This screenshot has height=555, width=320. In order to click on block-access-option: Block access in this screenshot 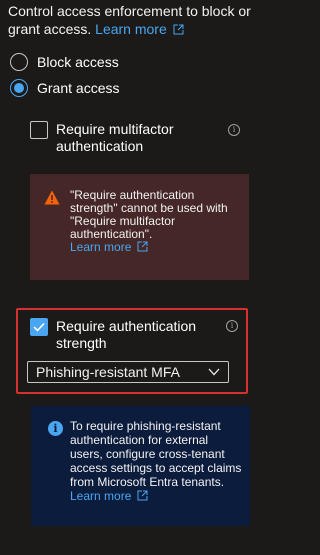, I will do `click(64, 62)`.